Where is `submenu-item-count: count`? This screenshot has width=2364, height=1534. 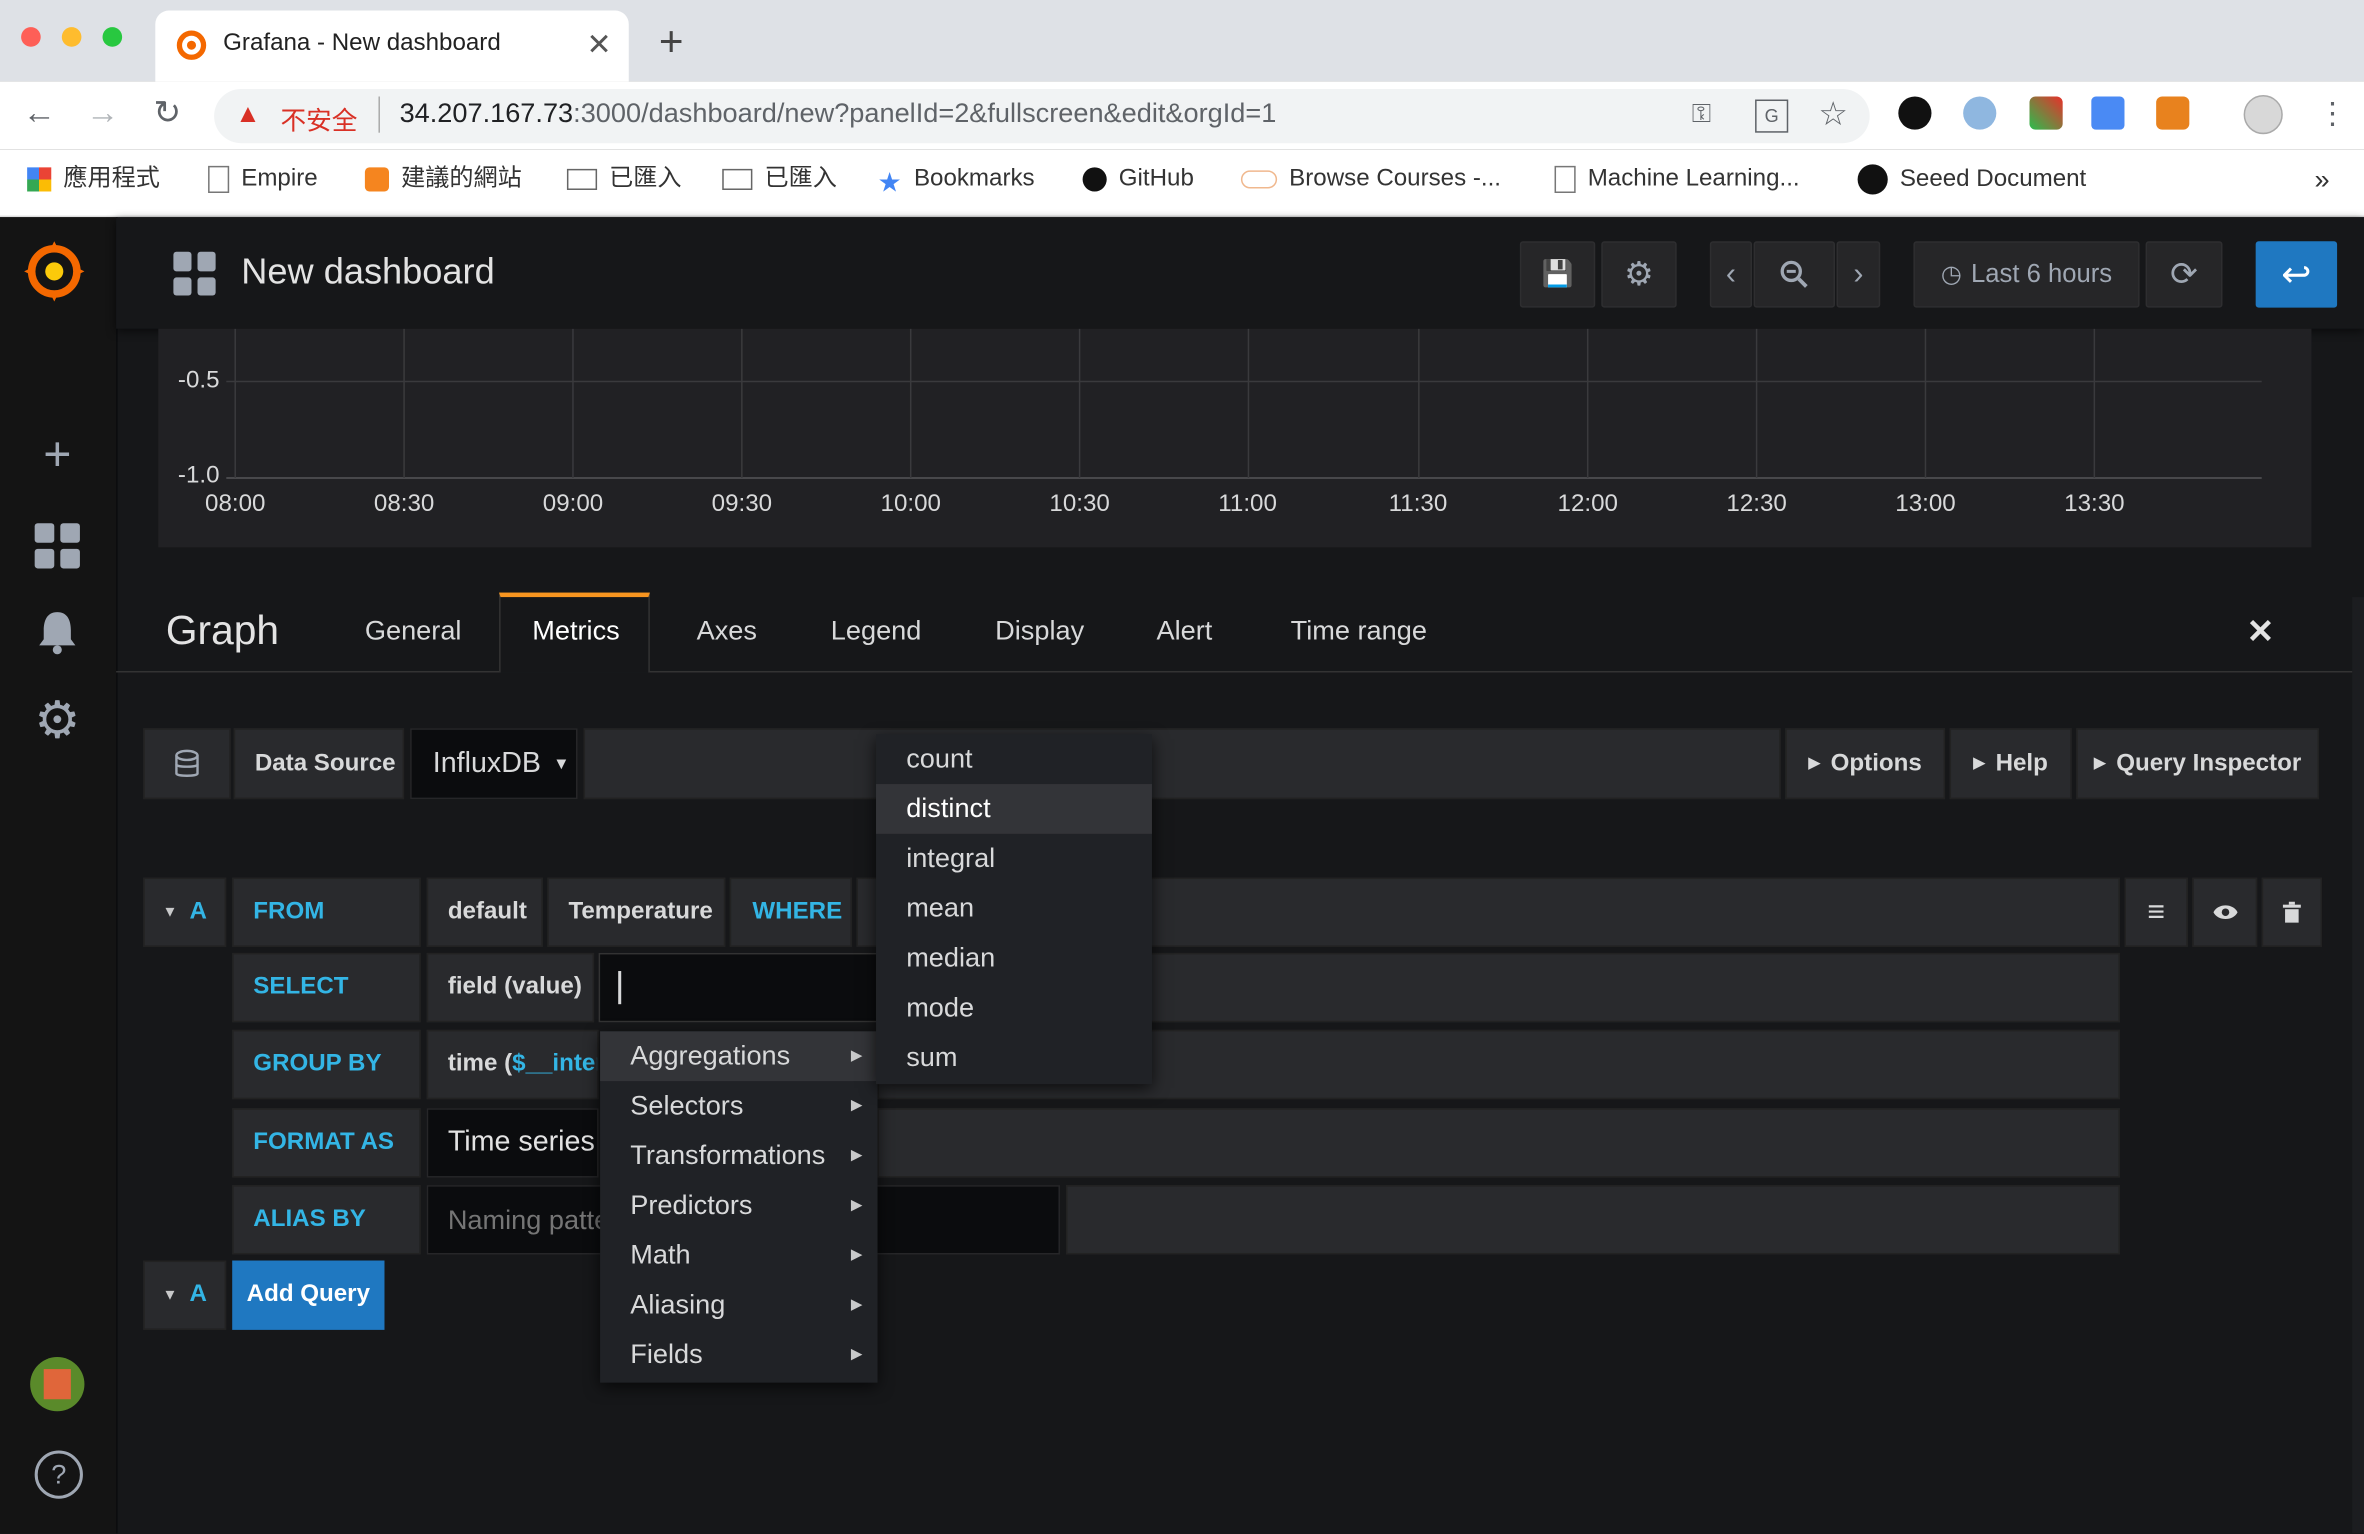 submenu-item-count: count is located at coordinates (1014, 759).